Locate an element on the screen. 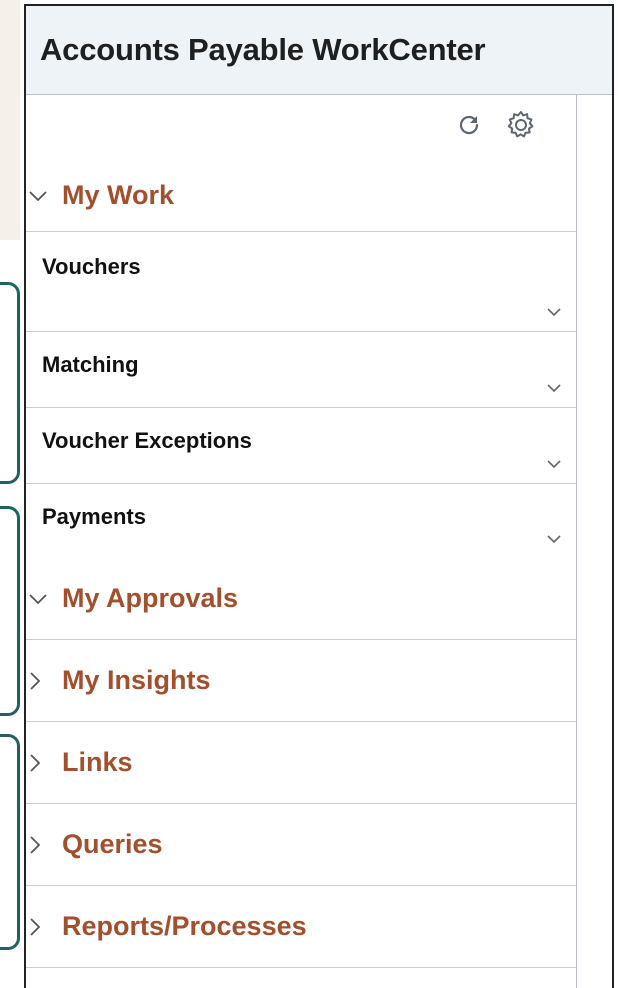  section-label: Reports/Processes is located at coordinates (184, 926).